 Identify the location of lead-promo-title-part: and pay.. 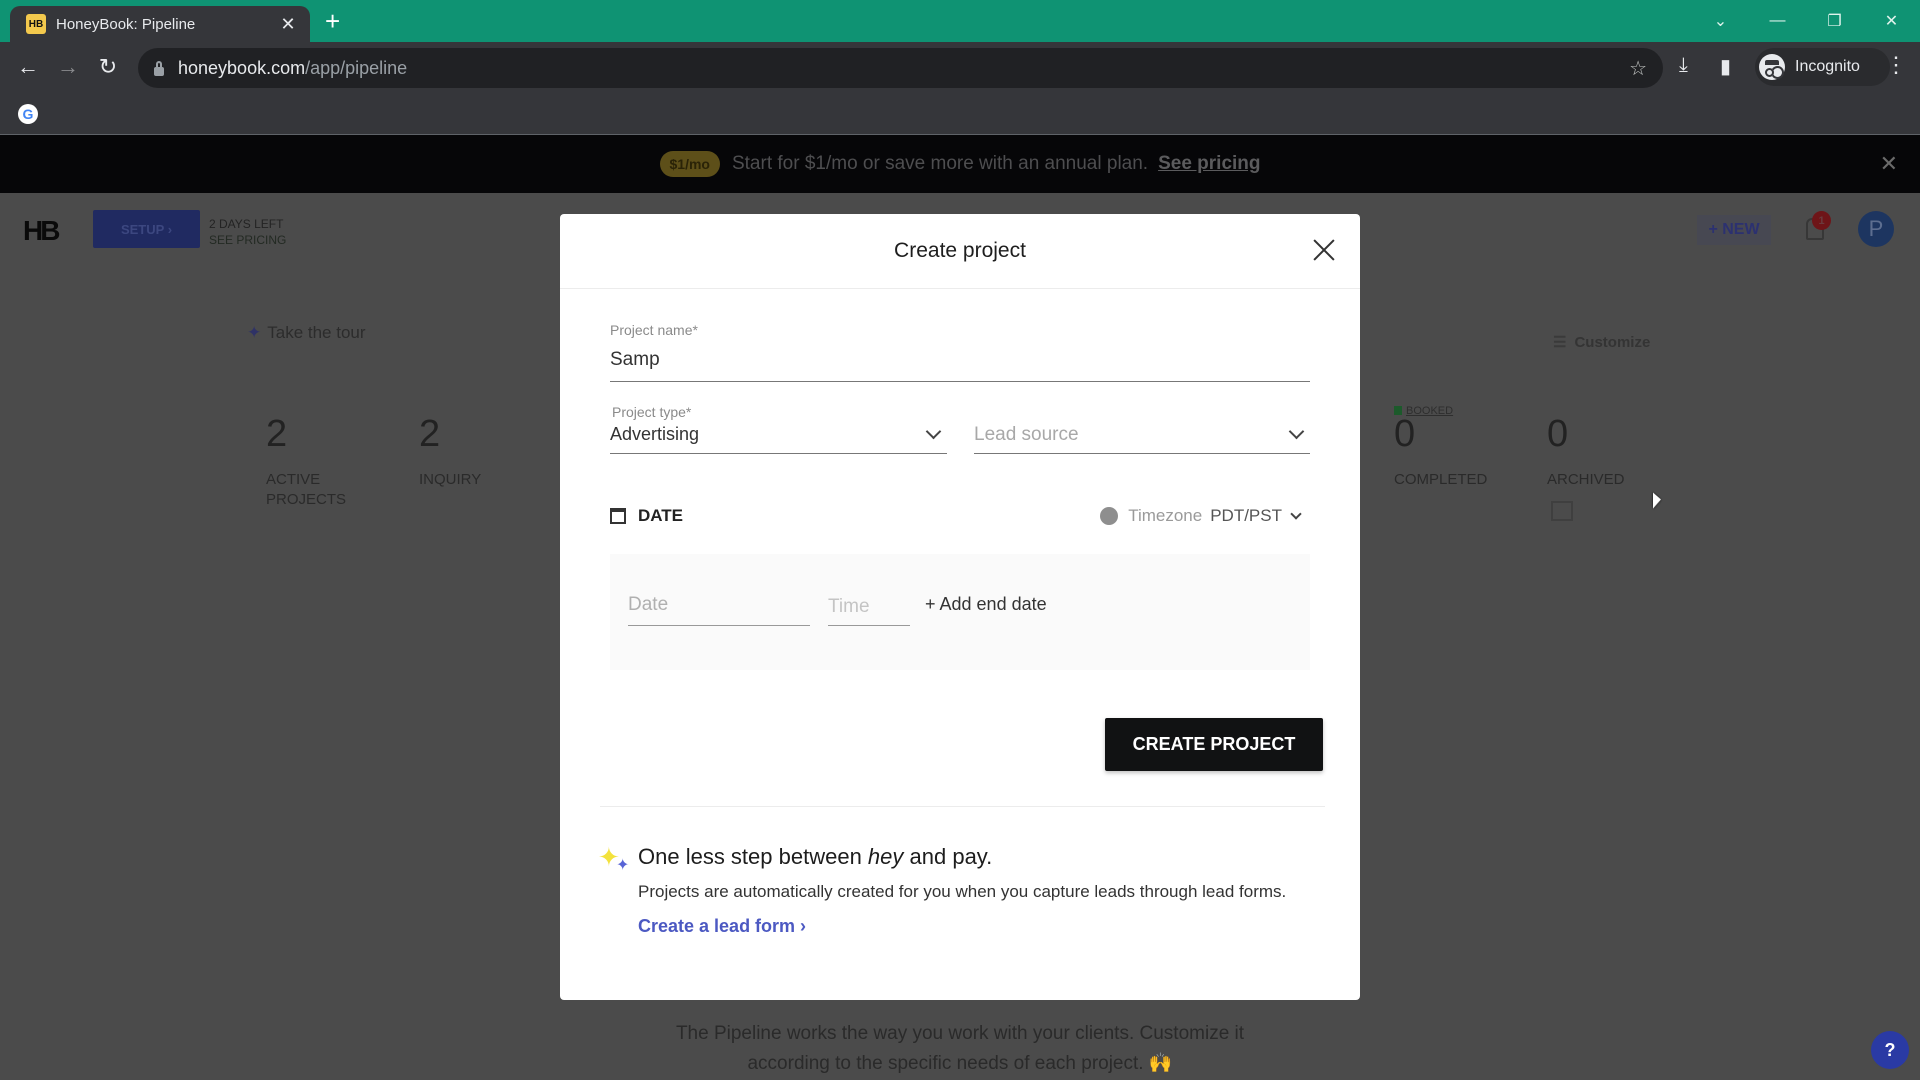
(948, 856).